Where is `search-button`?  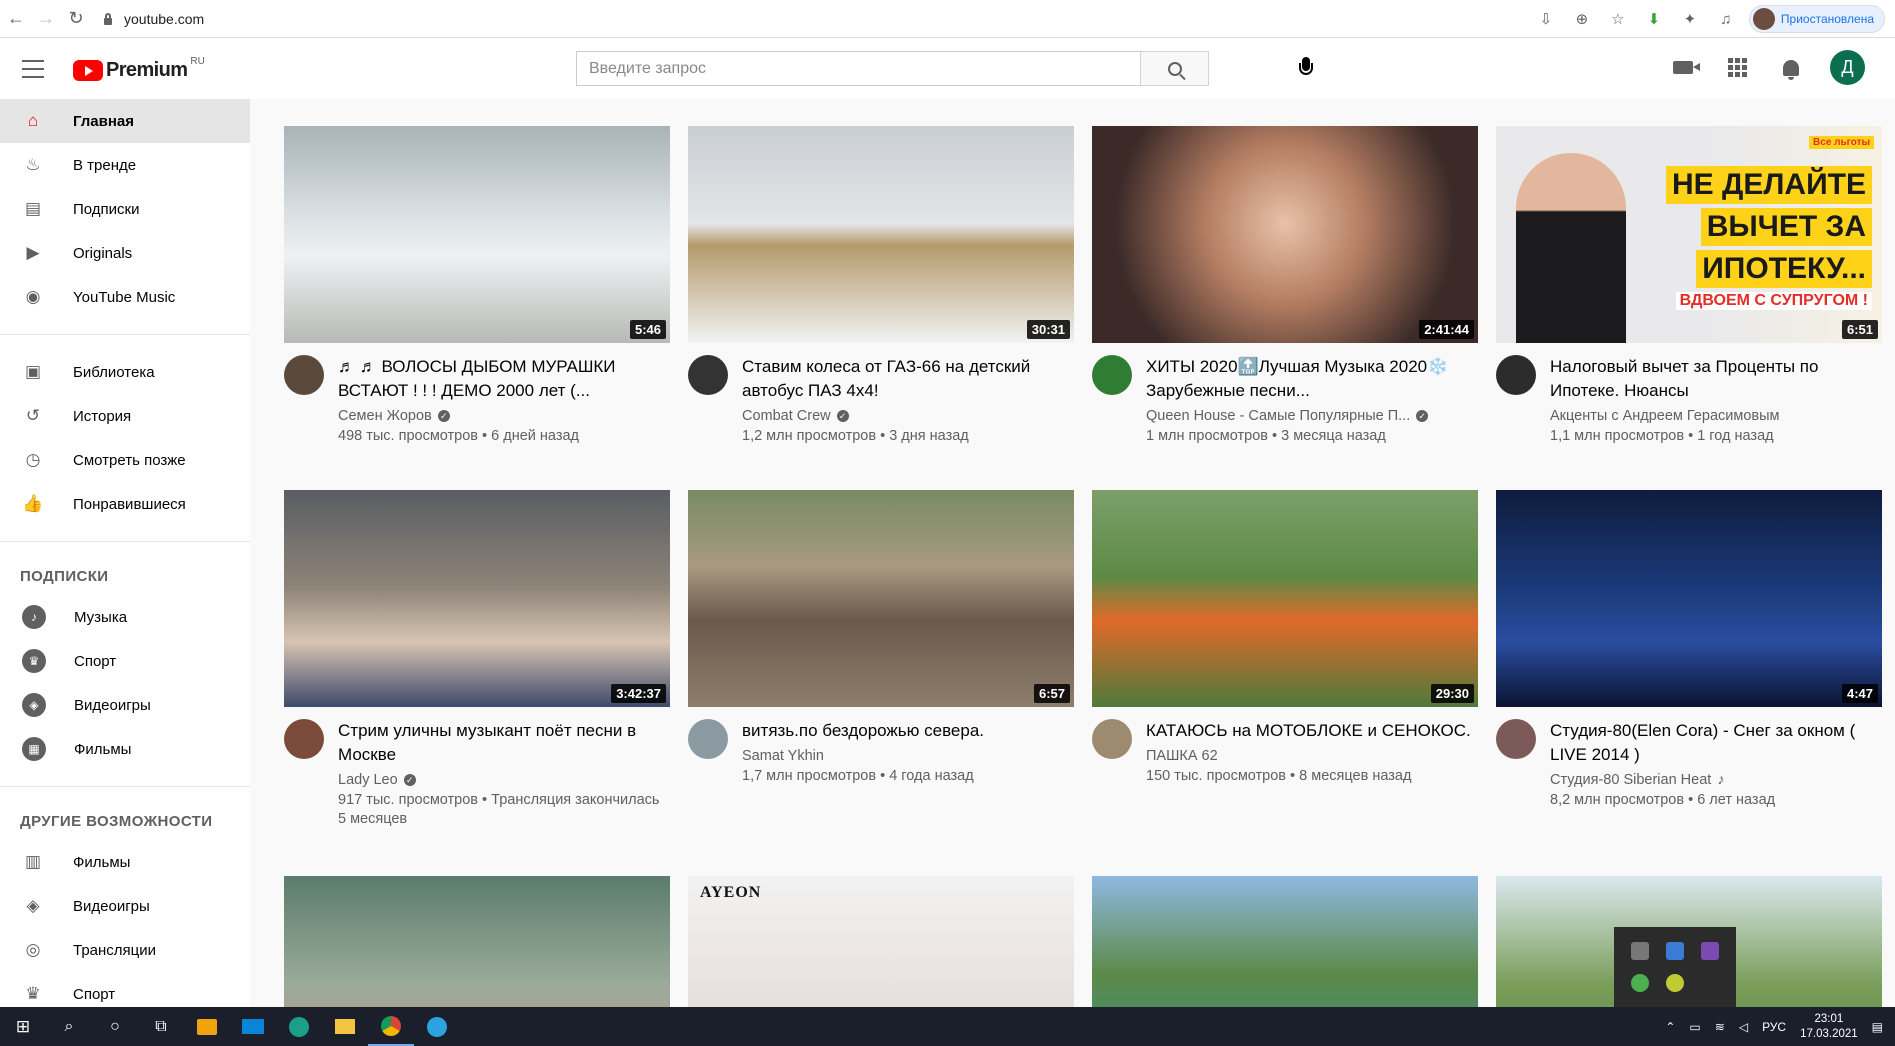
search-button is located at coordinates (1174, 68).